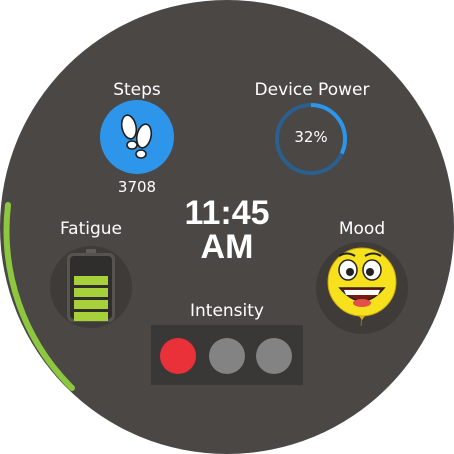  What do you see at coordinates (227, 311) in the screenshot?
I see `intensity-label: Intensity` at bounding box center [227, 311].